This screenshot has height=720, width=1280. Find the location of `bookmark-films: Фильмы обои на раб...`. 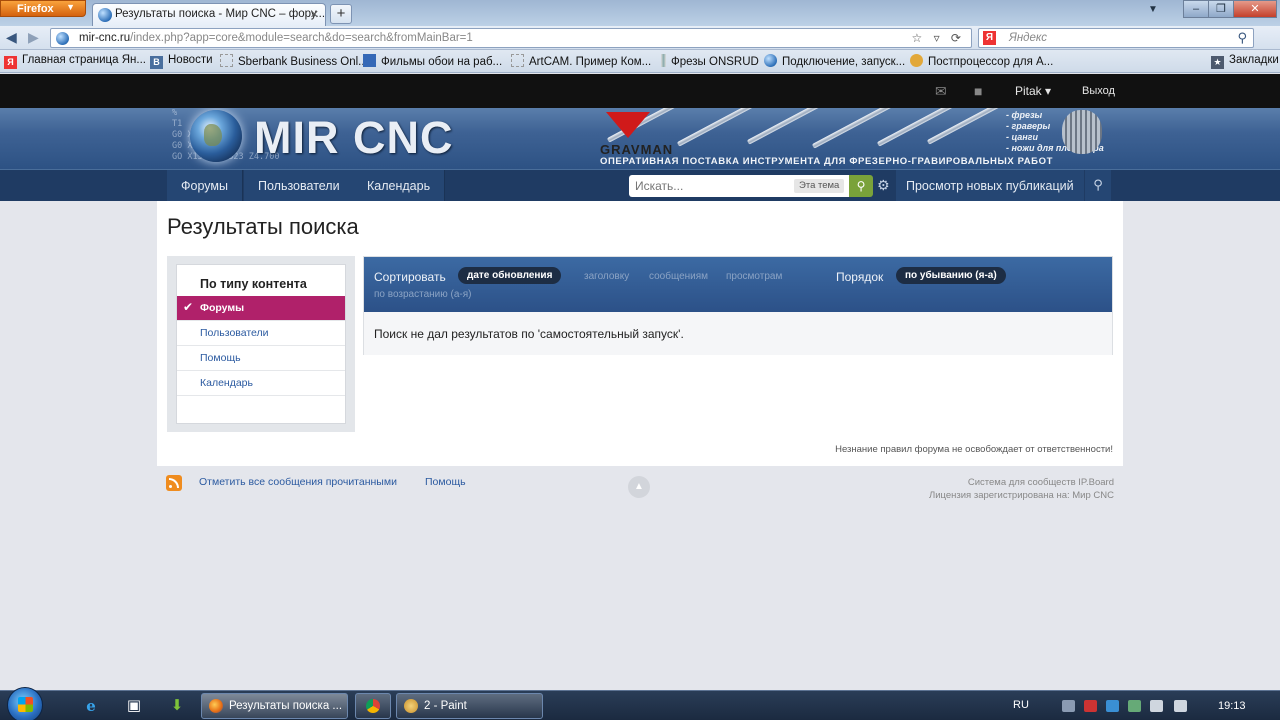

bookmark-films: Фильмы обои на раб... is located at coordinates (432, 61).